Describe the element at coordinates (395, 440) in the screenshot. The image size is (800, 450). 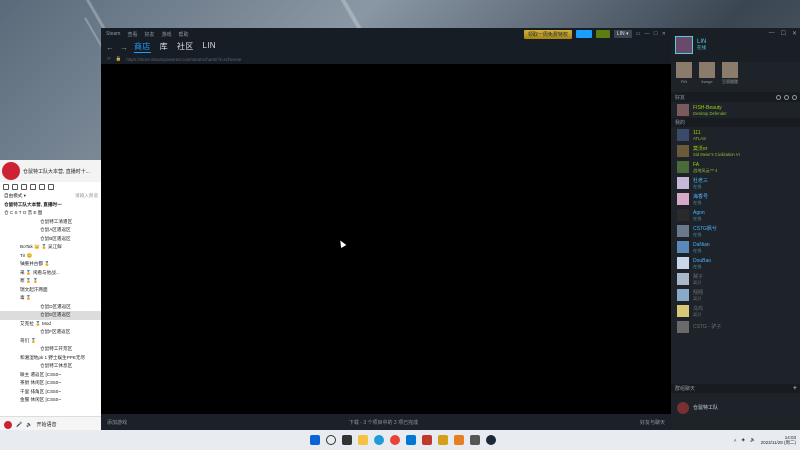
I see `chrome-icon` at that location.